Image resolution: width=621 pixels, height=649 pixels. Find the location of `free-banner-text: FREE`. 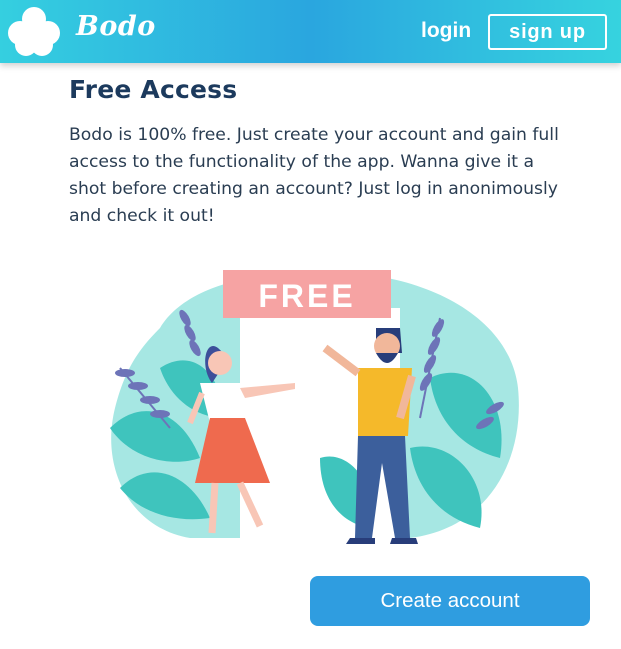

free-banner-text: FREE is located at coordinates (306, 296).